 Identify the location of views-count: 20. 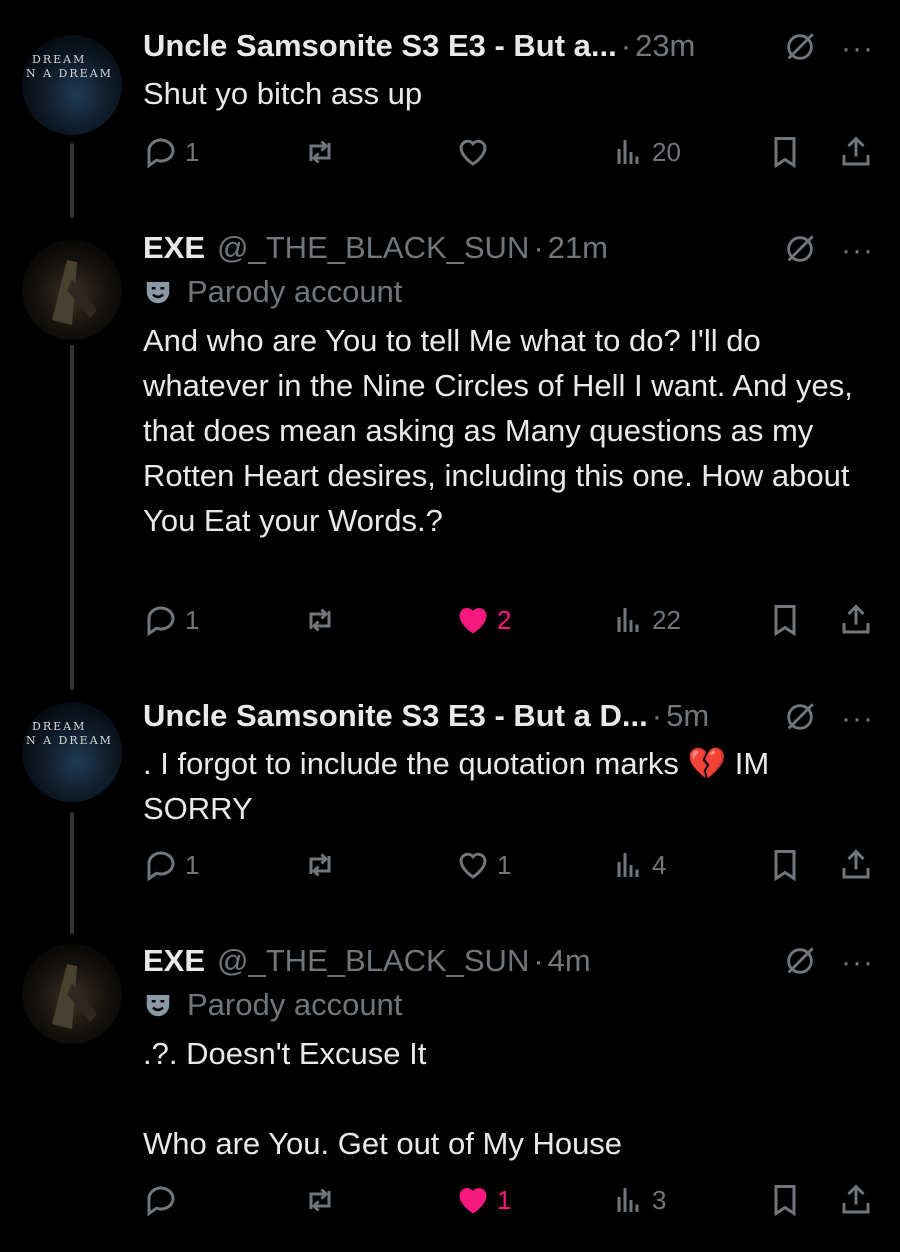
(666, 151).